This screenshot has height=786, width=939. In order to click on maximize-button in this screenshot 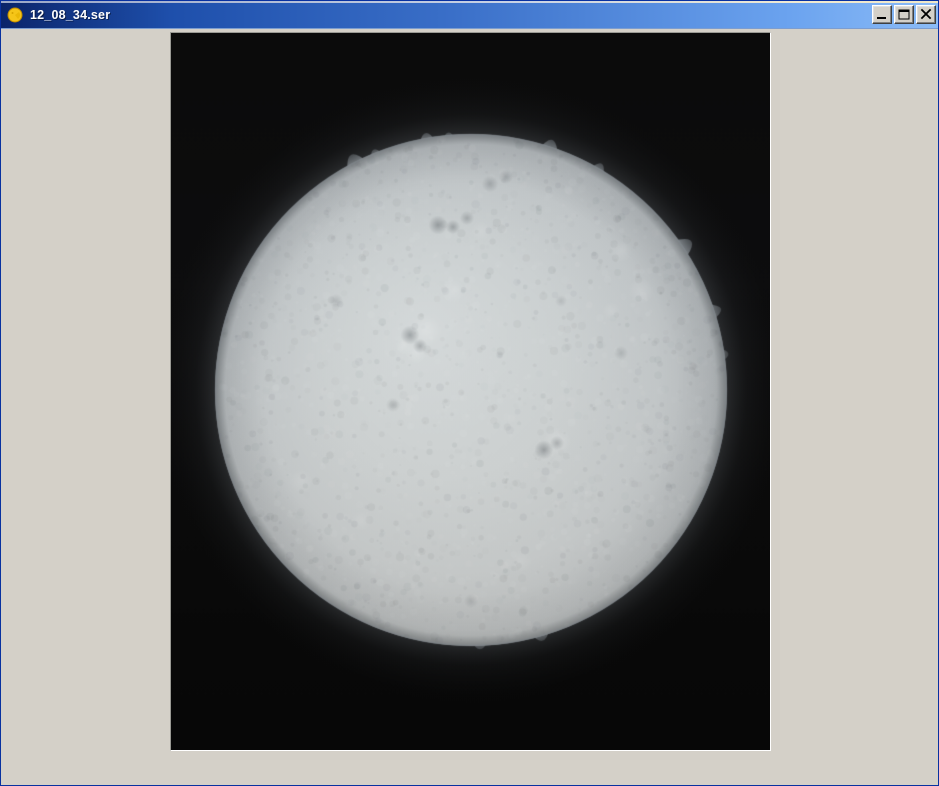, I will do `click(904, 14)`.